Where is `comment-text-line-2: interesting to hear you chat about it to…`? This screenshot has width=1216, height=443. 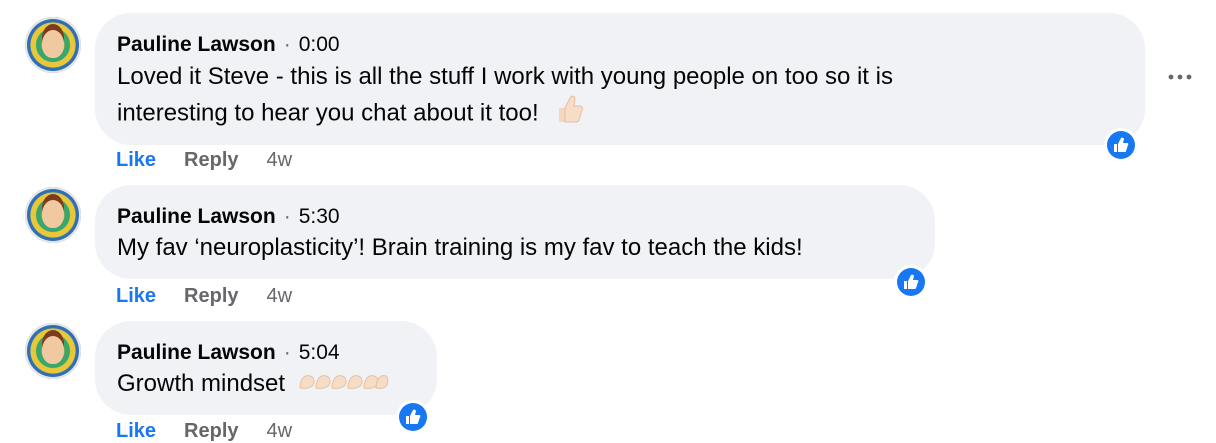
comment-text-line-2: interesting to hear you chat about it to… is located at coordinates (350, 114).